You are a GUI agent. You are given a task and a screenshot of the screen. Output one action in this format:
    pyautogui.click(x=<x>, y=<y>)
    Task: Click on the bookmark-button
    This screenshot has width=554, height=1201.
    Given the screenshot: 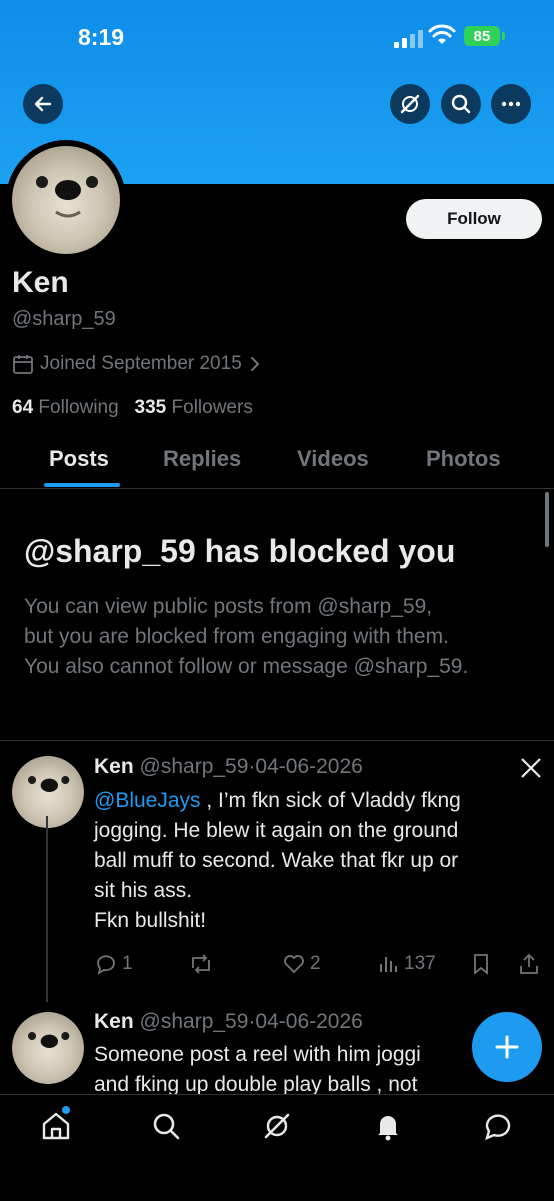 What is the action you would take?
    pyautogui.click(x=481, y=964)
    